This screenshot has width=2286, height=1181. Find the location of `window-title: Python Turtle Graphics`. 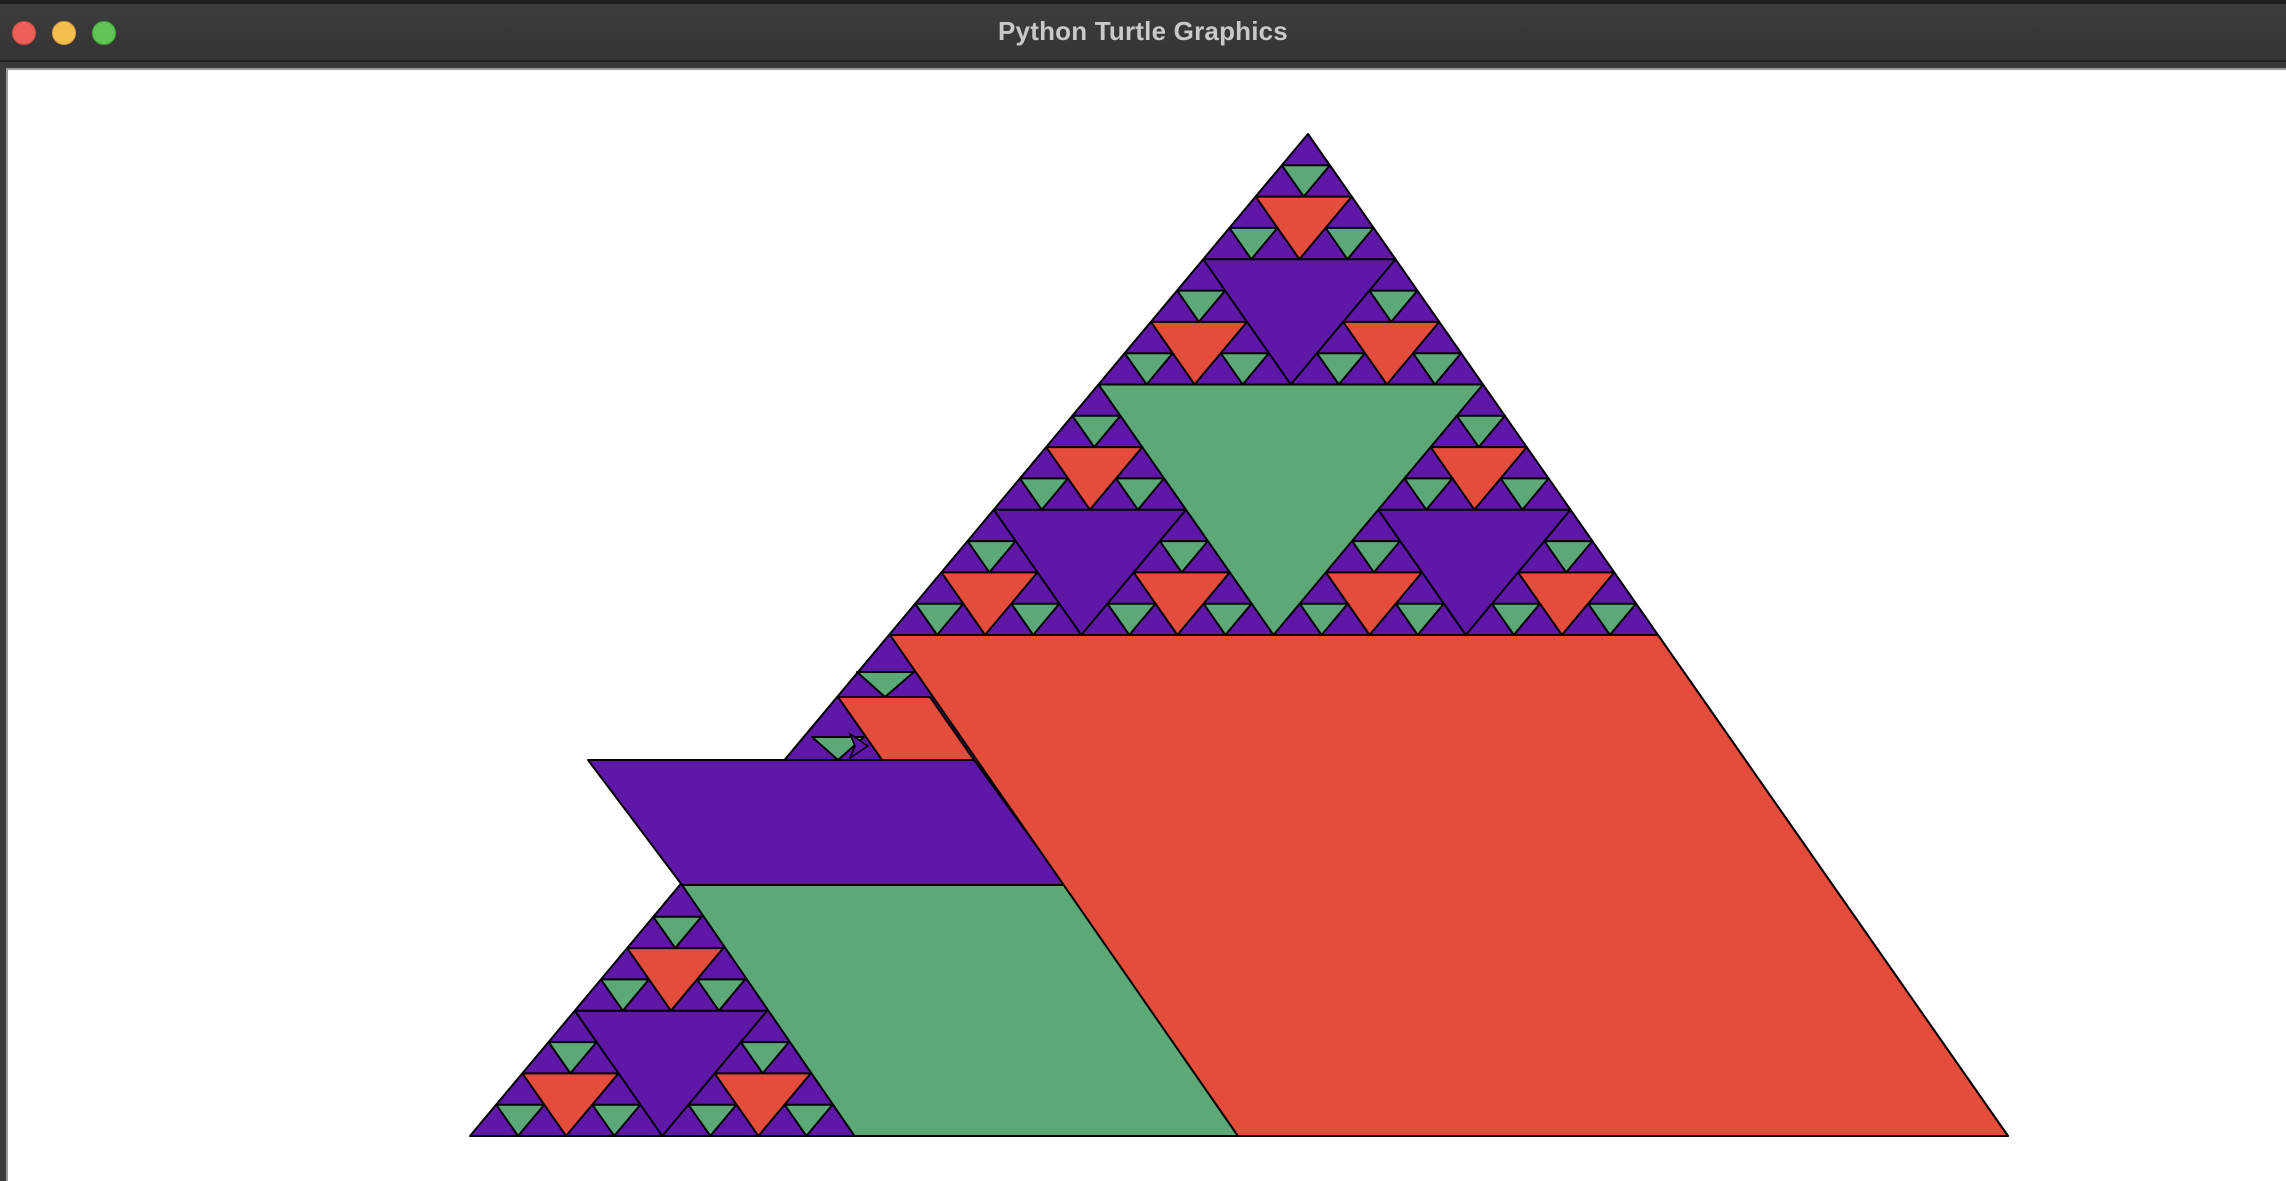

window-title: Python Turtle Graphics is located at coordinates (1143, 31).